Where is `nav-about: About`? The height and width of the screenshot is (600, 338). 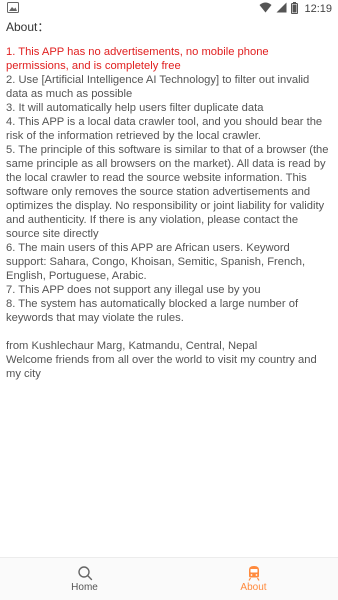
nav-about: About is located at coordinates (253, 579).